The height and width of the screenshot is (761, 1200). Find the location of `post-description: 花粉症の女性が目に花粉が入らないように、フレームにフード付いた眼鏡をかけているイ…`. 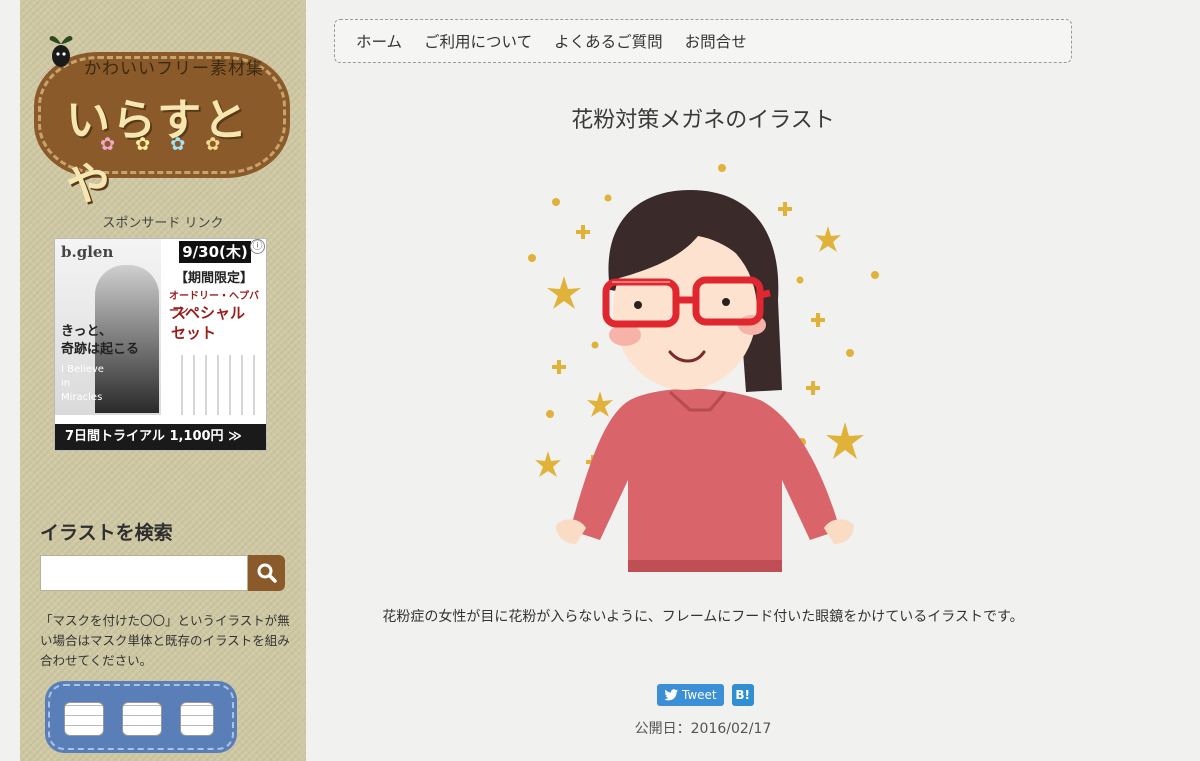

post-description: 花粉症の女性が目に花粉が入らないように、フレームにフード付いた眼鏡をかけているイ… is located at coordinates (703, 617).